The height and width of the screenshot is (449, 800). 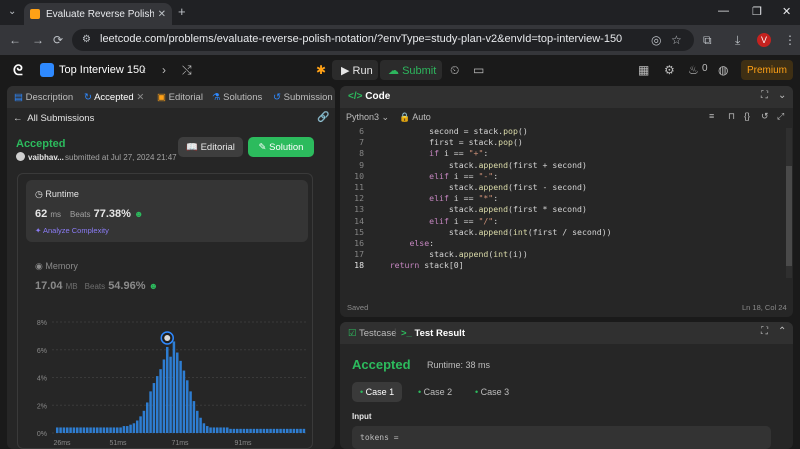 What do you see at coordinates (411, 70) in the screenshot?
I see `submit-button: ☁ Submit` at bounding box center [411, 70].